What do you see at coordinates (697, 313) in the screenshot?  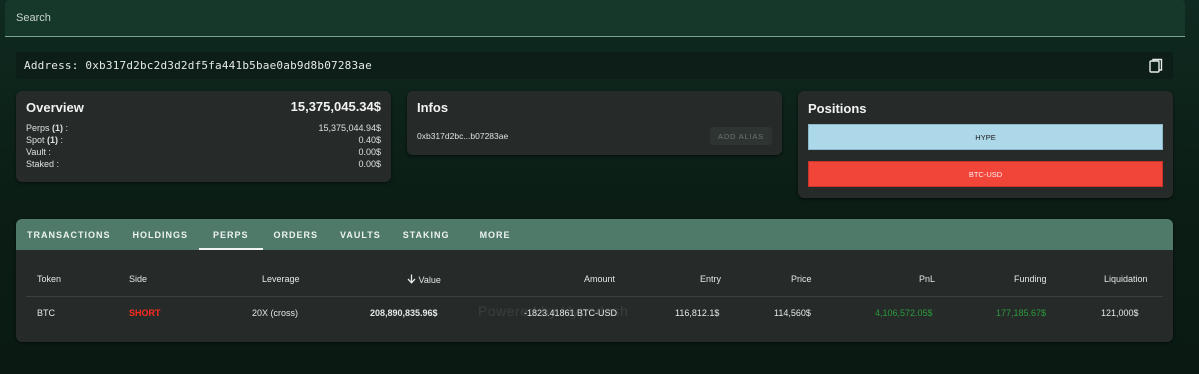 I see `cell-entry: 116,812.1$` at bounding box center [697, 313].